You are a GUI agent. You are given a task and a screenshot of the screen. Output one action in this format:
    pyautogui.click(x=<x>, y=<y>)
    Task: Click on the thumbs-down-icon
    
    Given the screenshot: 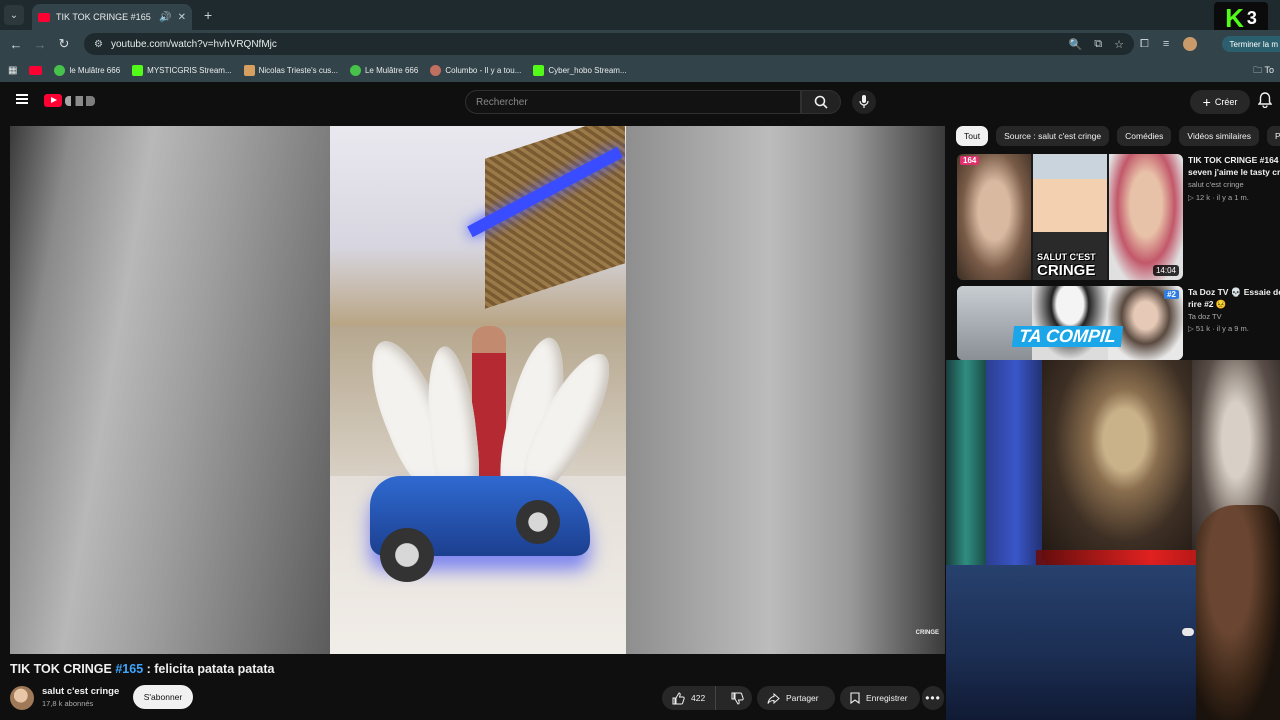 What is the action you would take?
    pyautogui.click(x=737, y=698)
    